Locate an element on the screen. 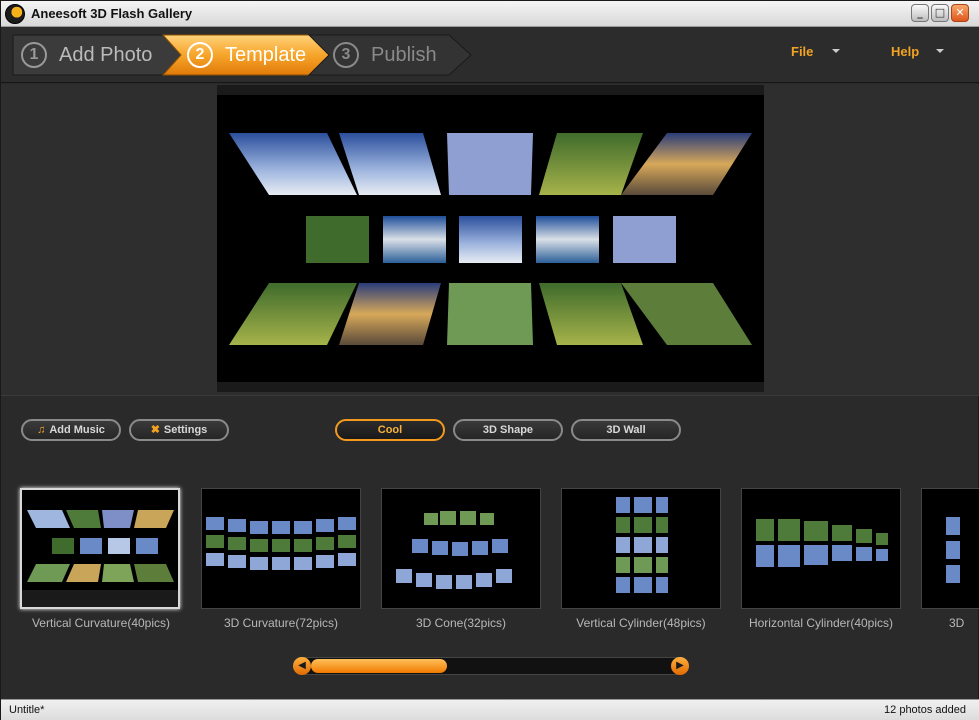  settings-label: Settings is located at coordinates (185, 430).